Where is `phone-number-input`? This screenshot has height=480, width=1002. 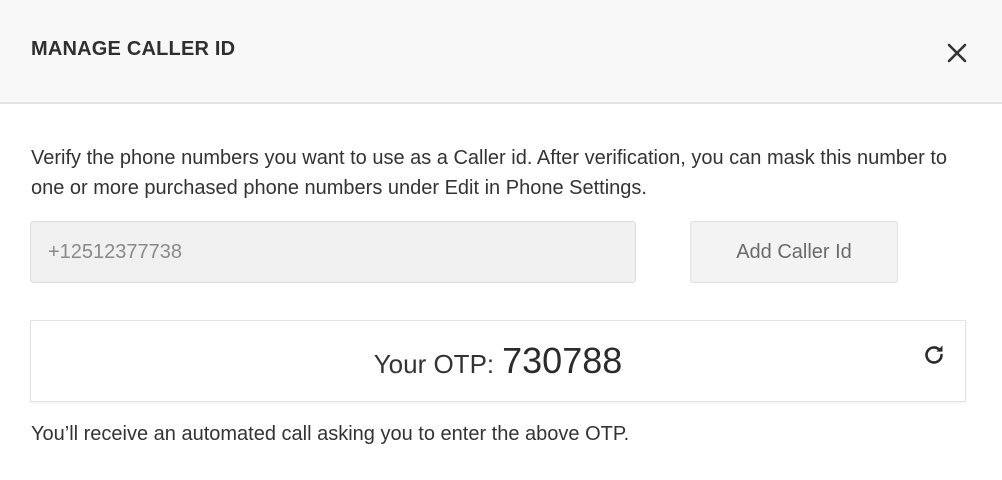
phone-number-input is located at coordinates (333, 252).